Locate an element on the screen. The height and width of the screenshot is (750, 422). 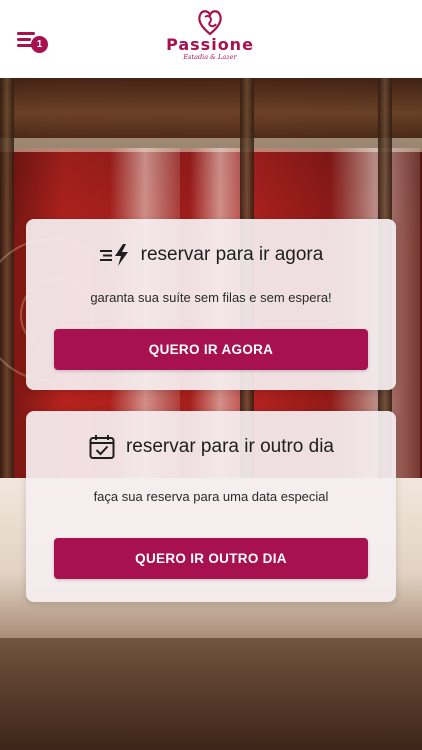
reserve-later-title: reservar para ir outro dia is located at coordinates (230, 446).